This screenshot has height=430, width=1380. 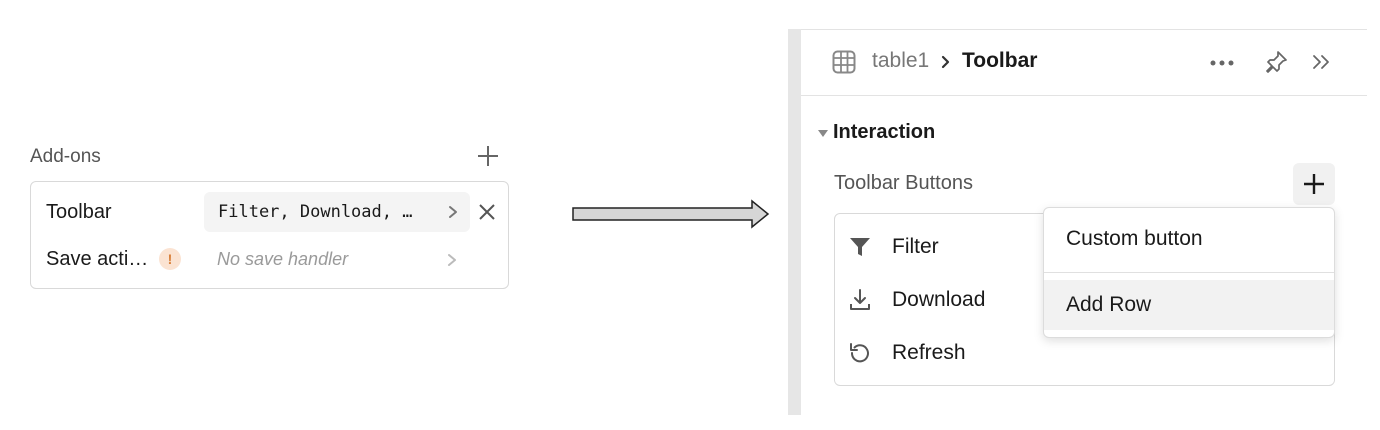 What do you see at coordinates (79, 212) in the screenshot?
I see `toolbar-addon-label: Toolbar` at bounding box center [79, 212].